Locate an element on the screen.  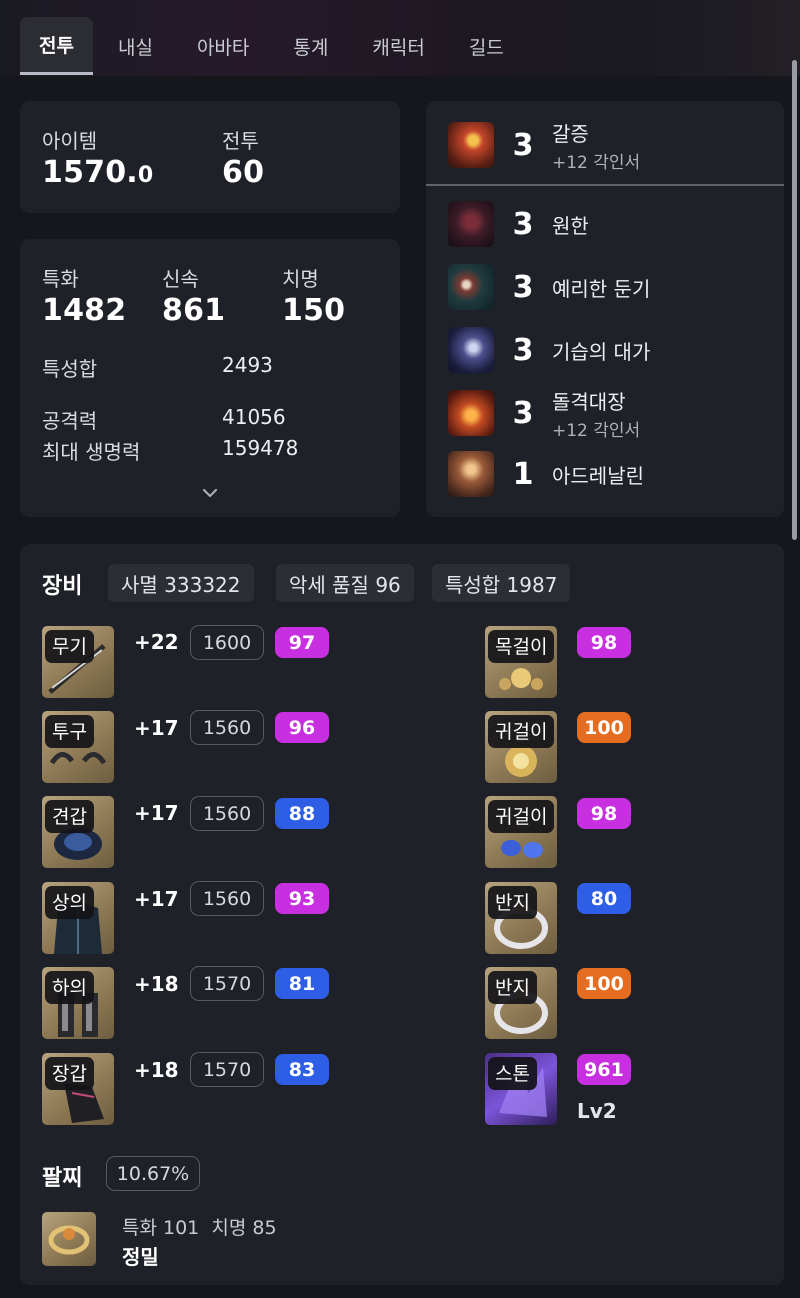
gloves-icon: 장갑 is located at coordinates (78, 1089).